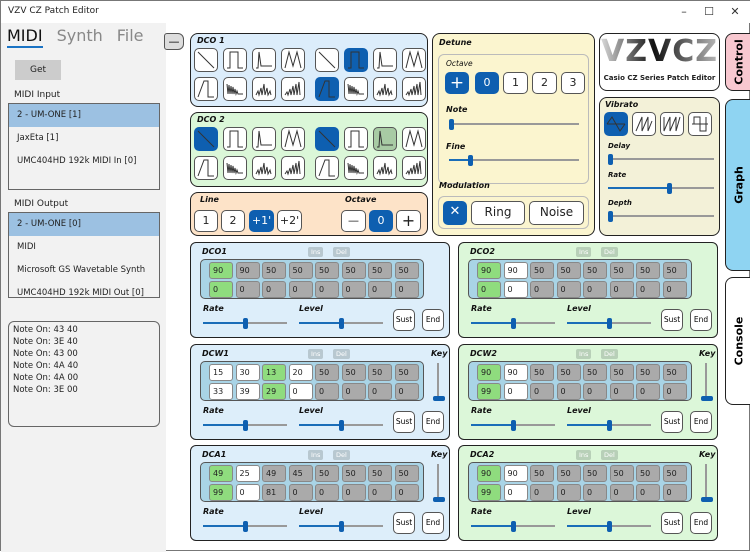 This screenshot has width=750, height=552. What do you see at coordinates (661, 188) in the screenshot?
I see `vibrato-rate-slider` at bounding box center [661, 188].